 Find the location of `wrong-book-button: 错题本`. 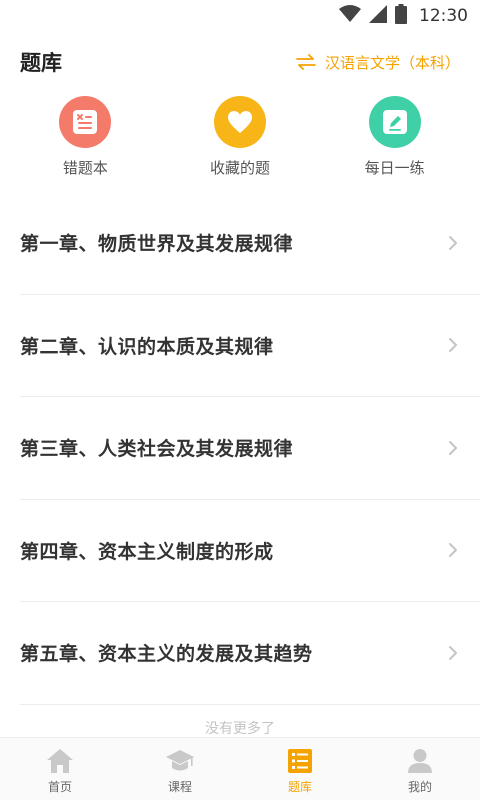

wrong-book-button: 错题本 is located at coordinates (85, 142).